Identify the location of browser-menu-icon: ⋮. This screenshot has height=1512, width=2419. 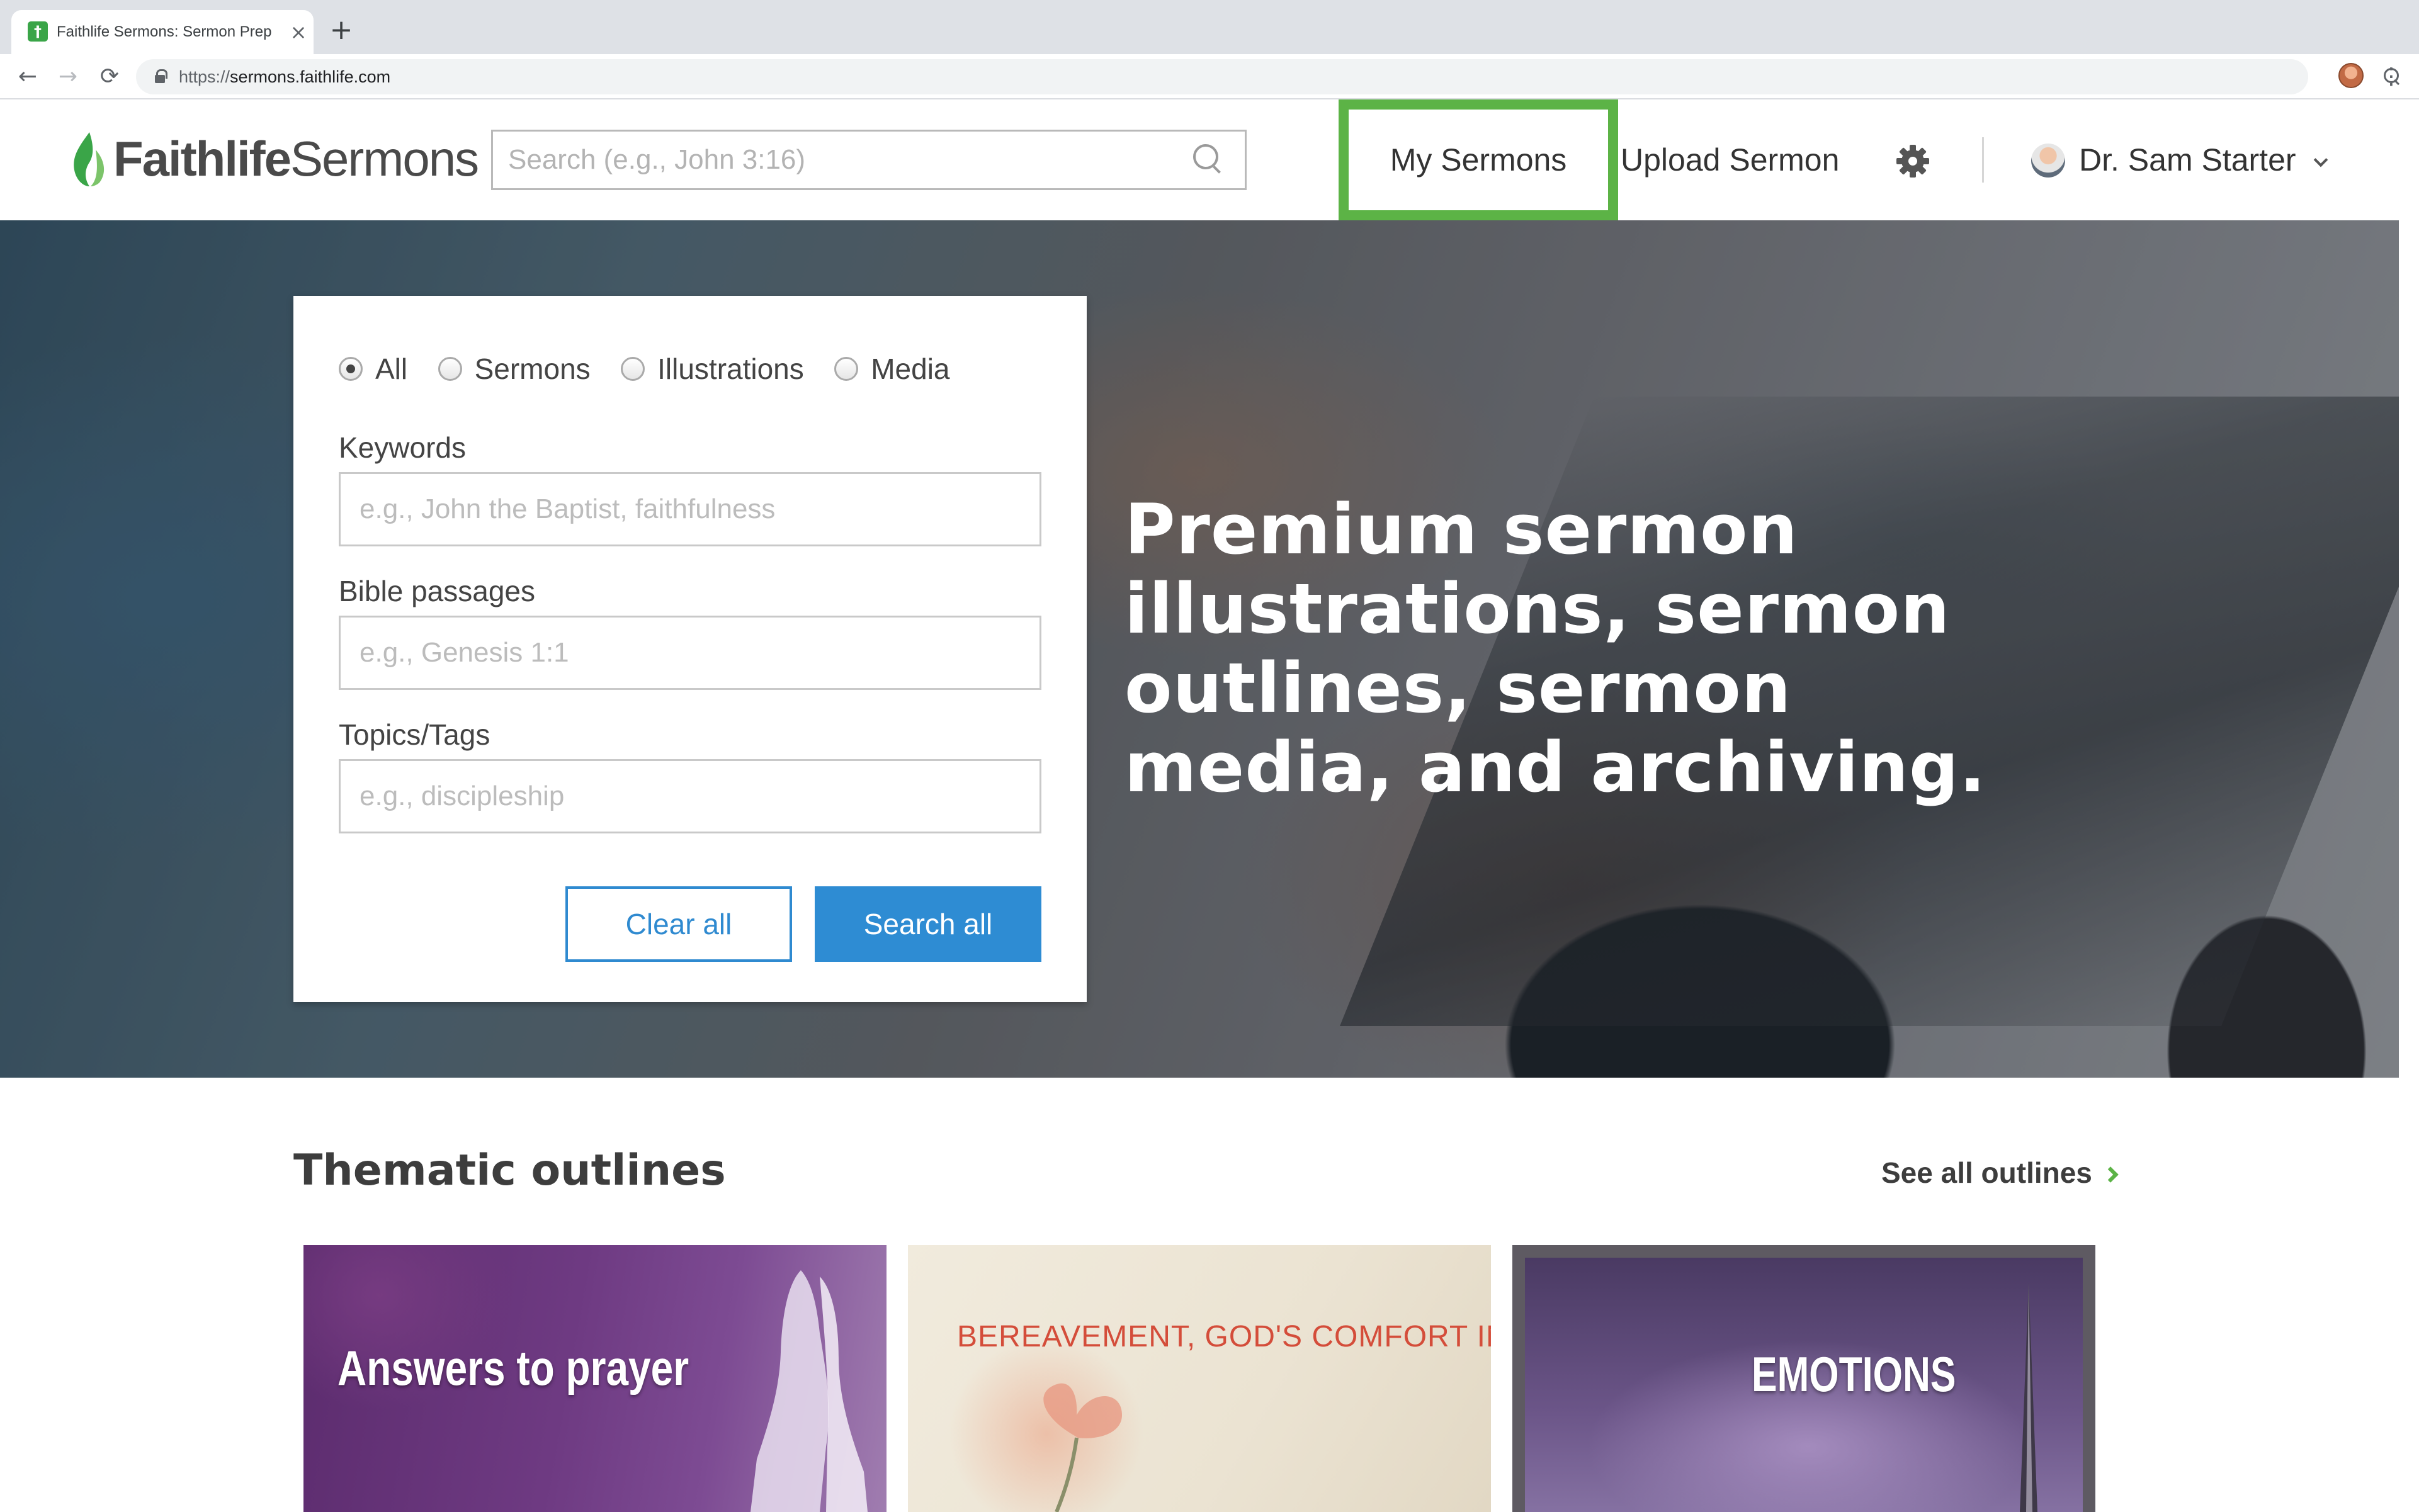
(2391, 76).